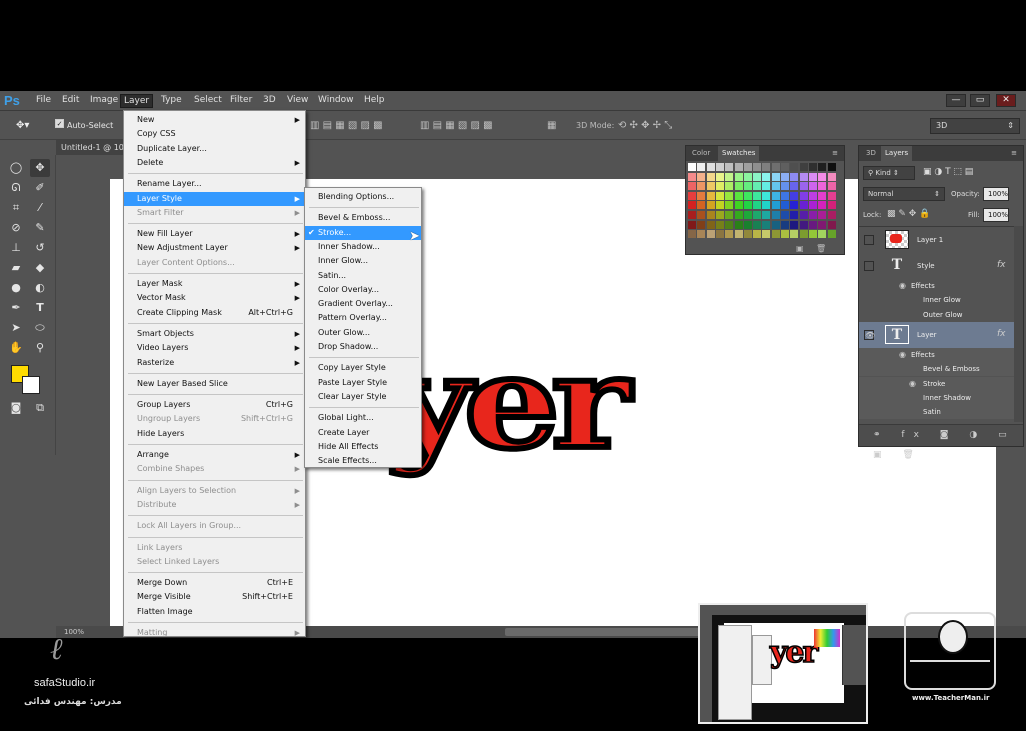 This screenshot has height=731, width=1026. What do you see at coordinates (40, 328) in the screenshot?
I see `shape-tool-icon: ⬭` at bounding box center [40, 328].